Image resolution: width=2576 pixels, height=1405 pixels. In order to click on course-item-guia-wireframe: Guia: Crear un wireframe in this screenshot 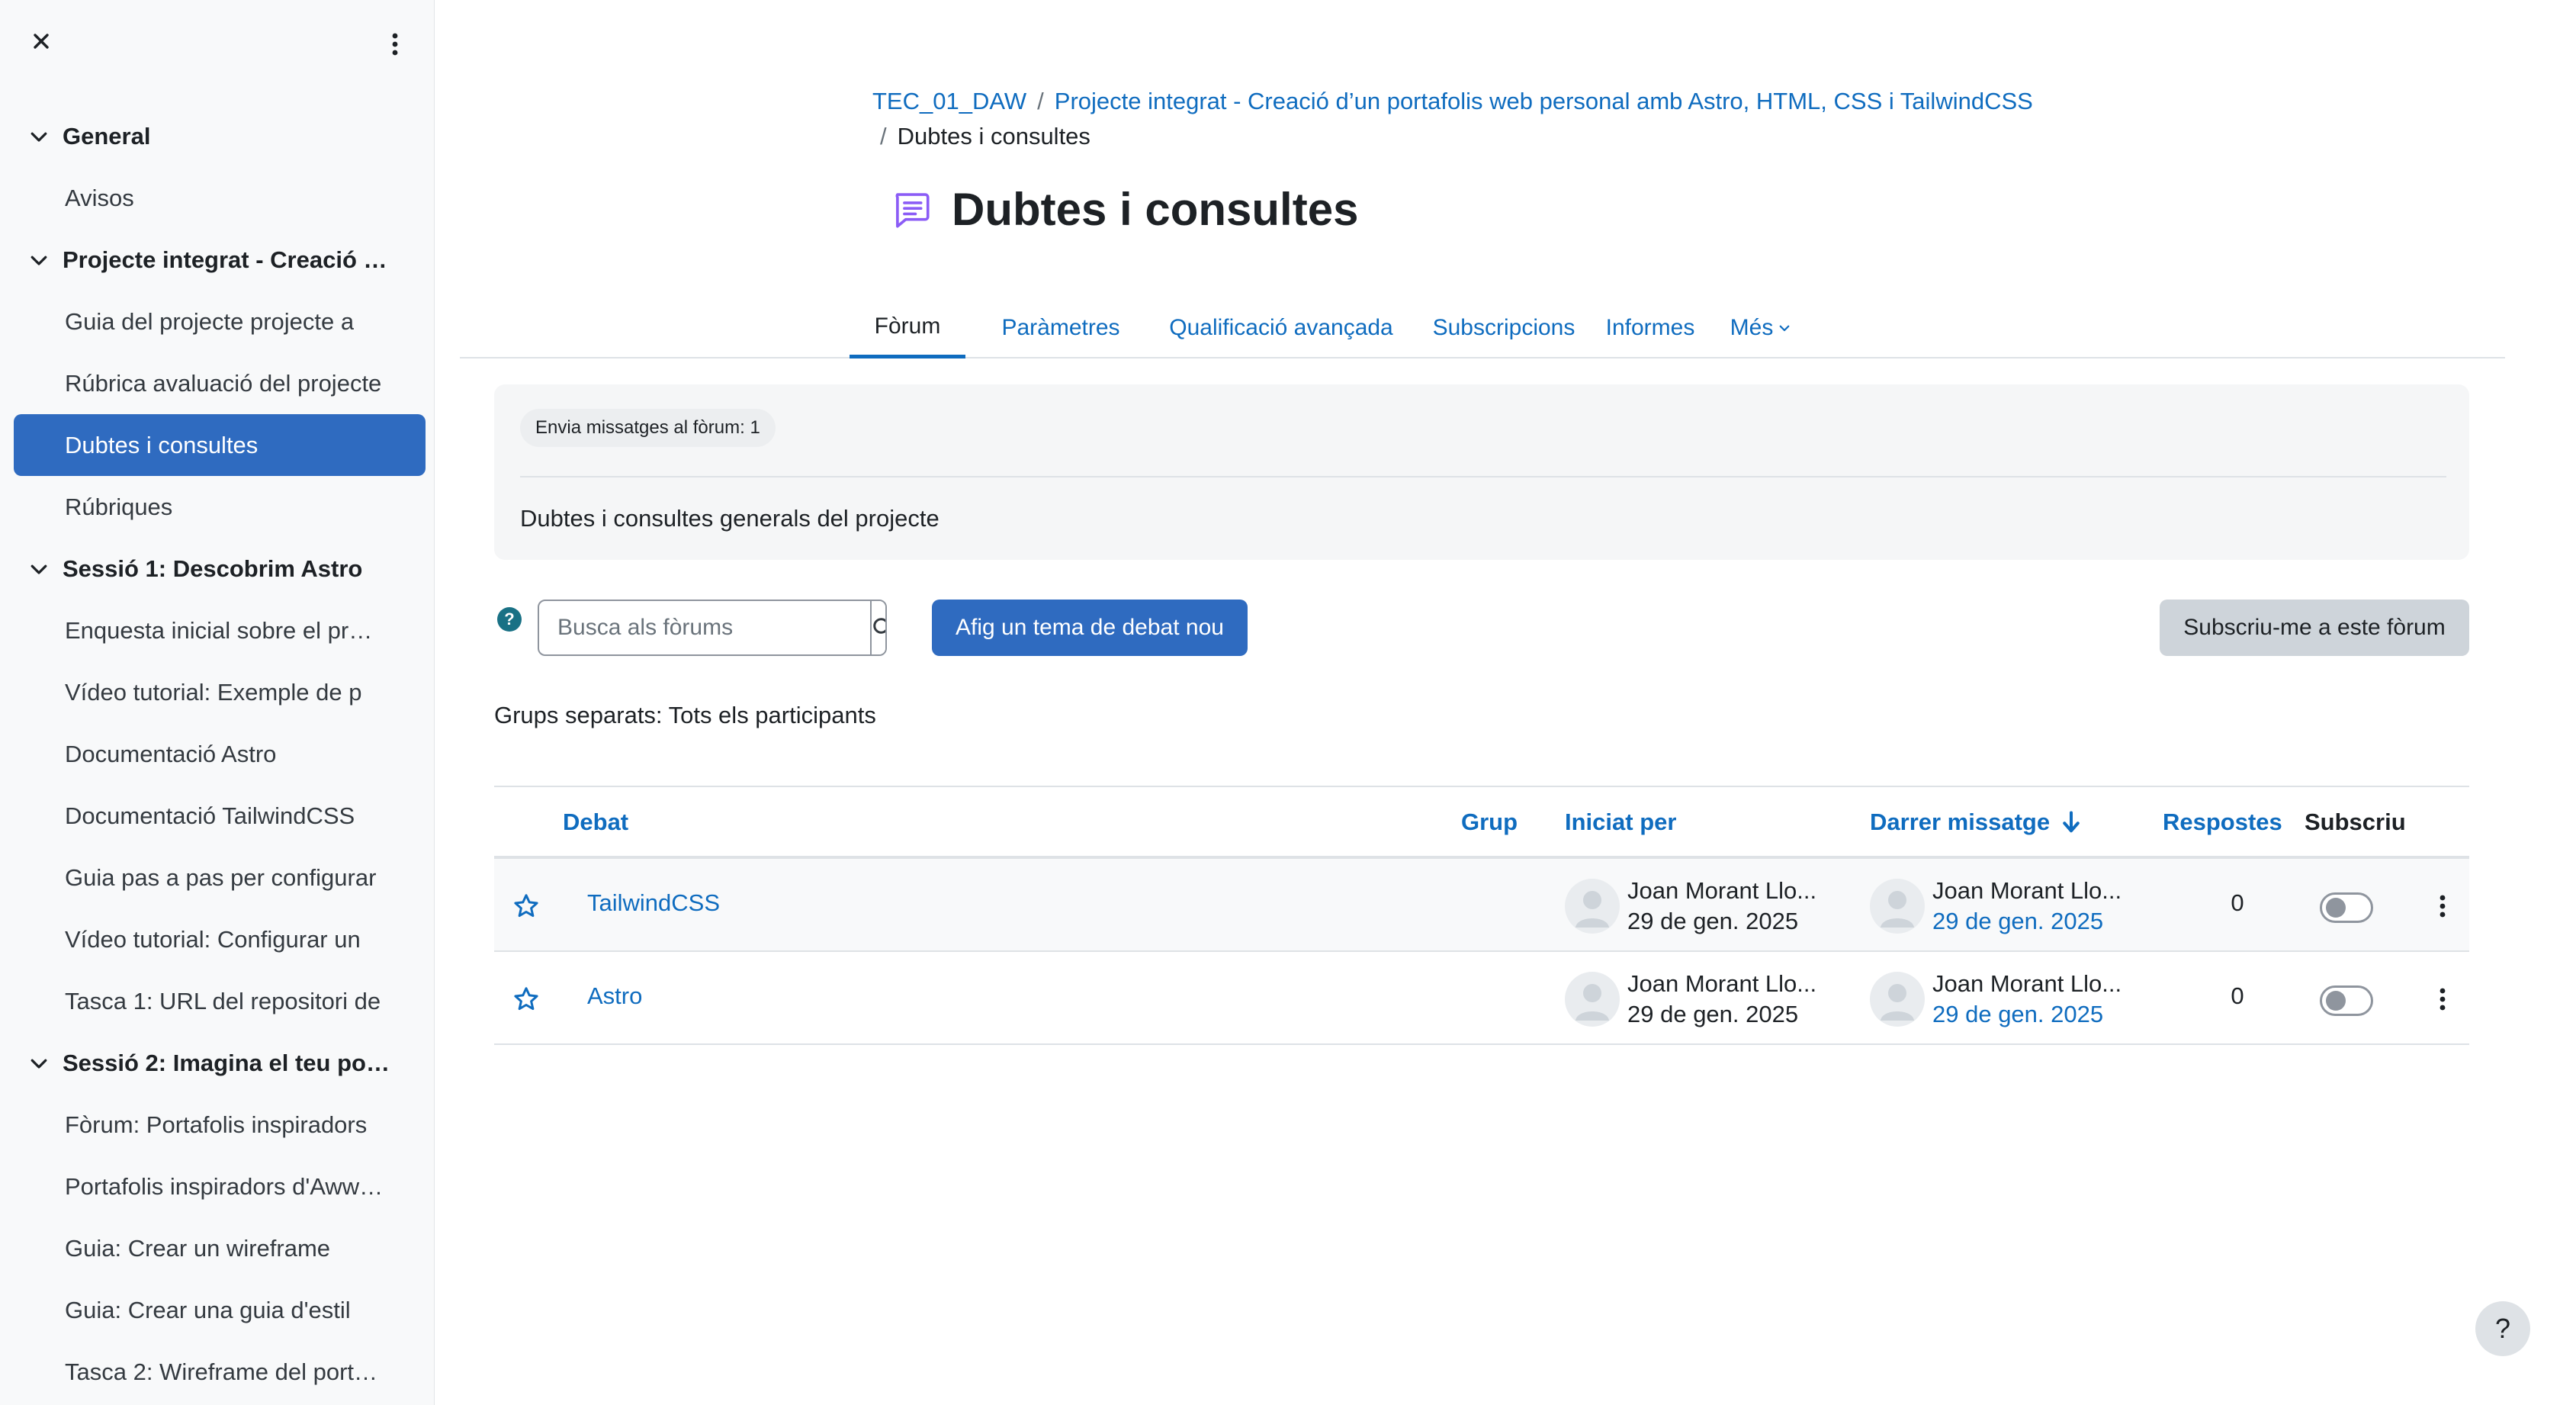, I will do `click(220, 1248)`.